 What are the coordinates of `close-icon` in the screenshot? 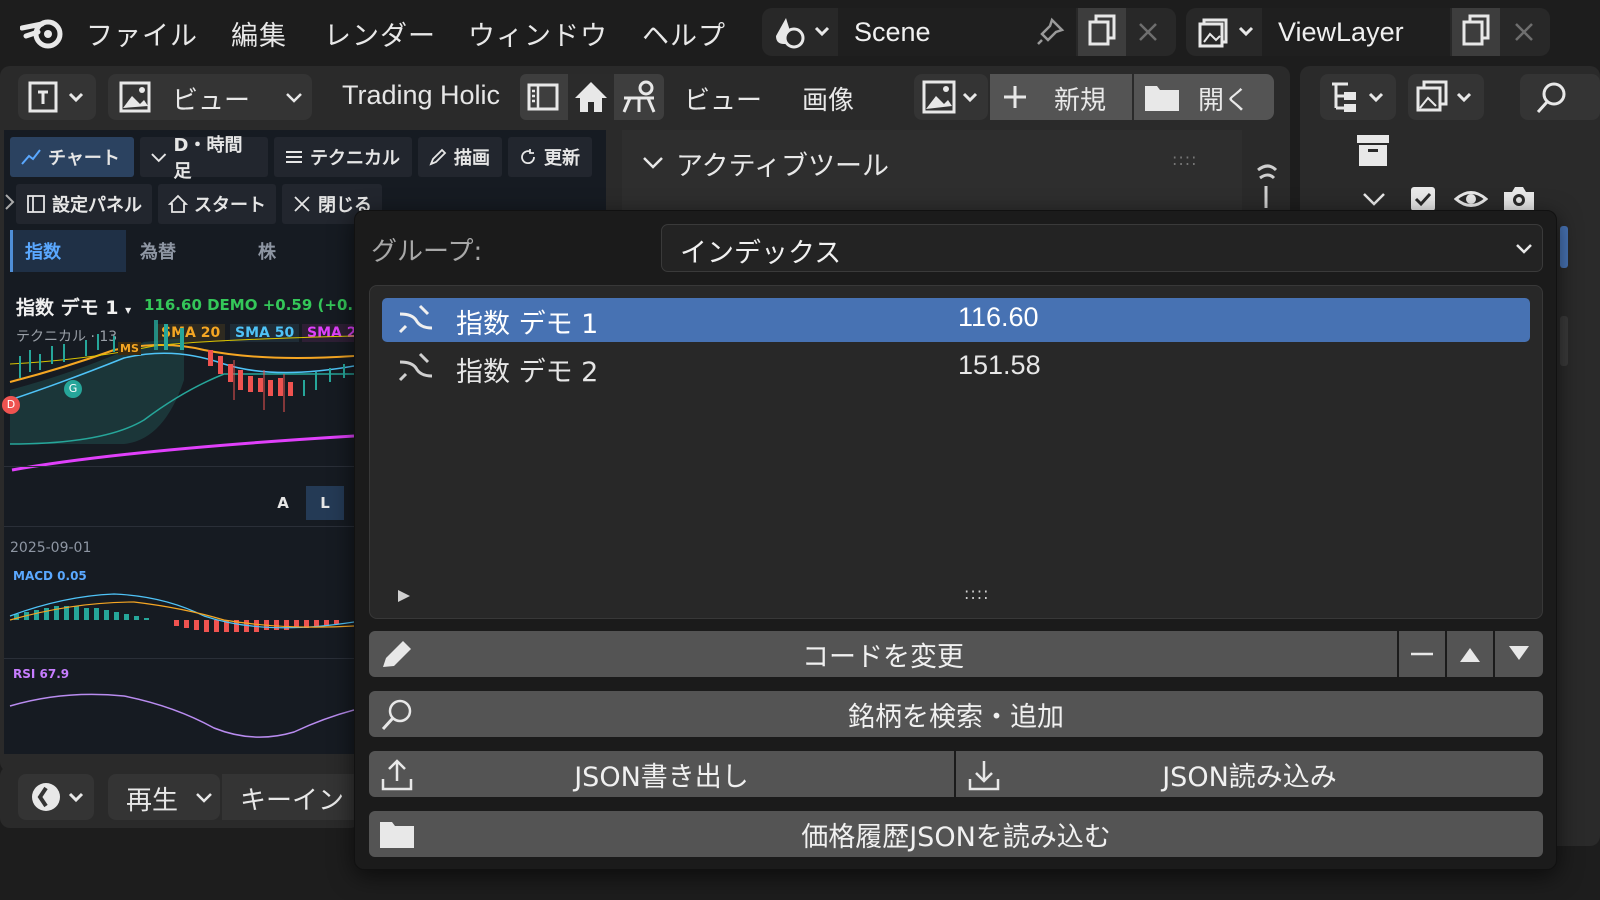 It's located at (302, 204).